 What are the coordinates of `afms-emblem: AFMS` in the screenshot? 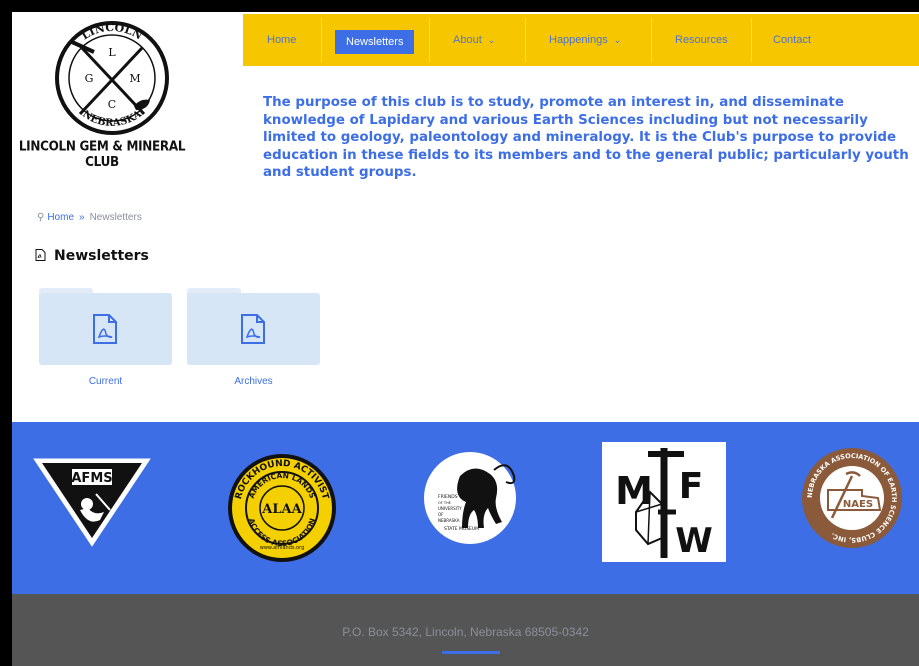 It's located at (92, 502).